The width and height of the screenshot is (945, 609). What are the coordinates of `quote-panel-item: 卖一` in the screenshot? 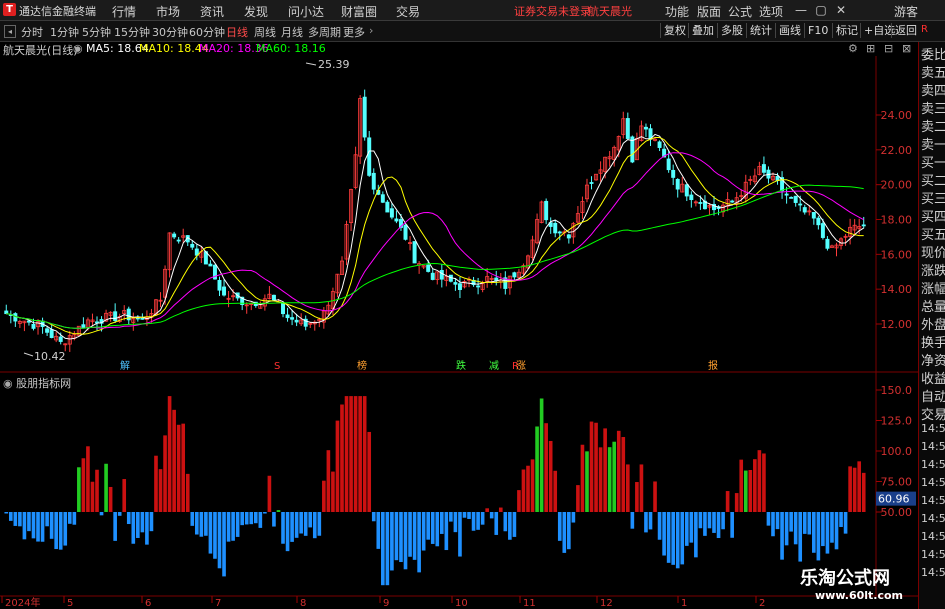 It's located at (933, 143).